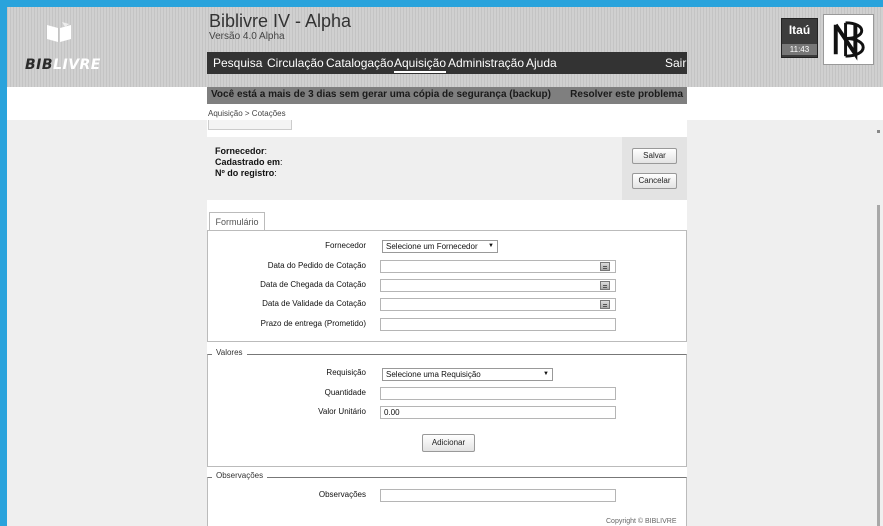 The image size is (883, 526). I want to click on chegada-date-label: Data de Chegada da Cotação, so click(313, 284).